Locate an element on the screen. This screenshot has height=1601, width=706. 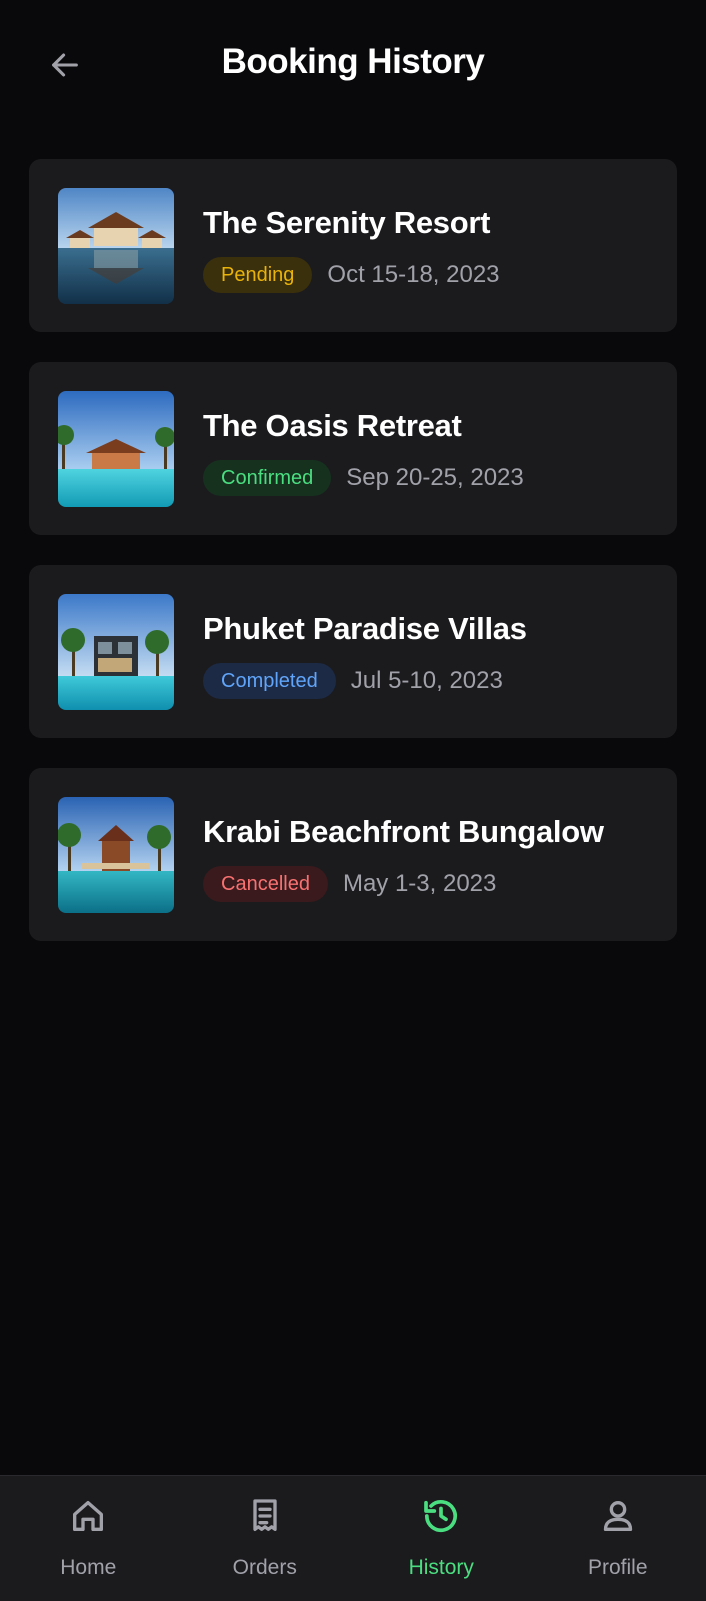
bottom-nav: Home Orders History Profile is located at coordinates (353, 1538).